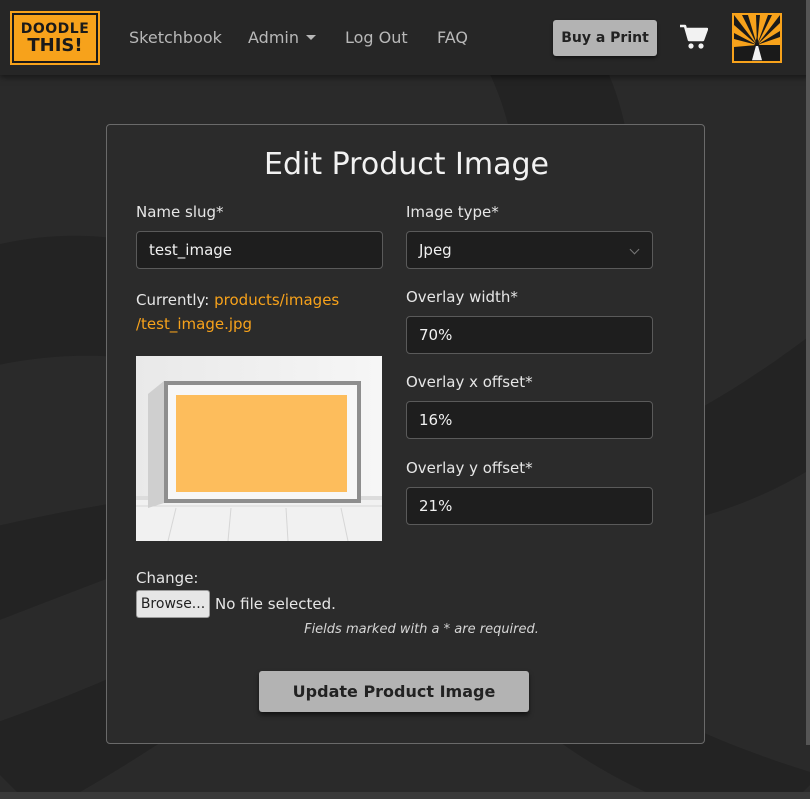 Image resolution: width=810 pixels, height=799 pixels. Describe the element at coordinates (261, 443) in the screenshot. I see `overlay-area` at that location.